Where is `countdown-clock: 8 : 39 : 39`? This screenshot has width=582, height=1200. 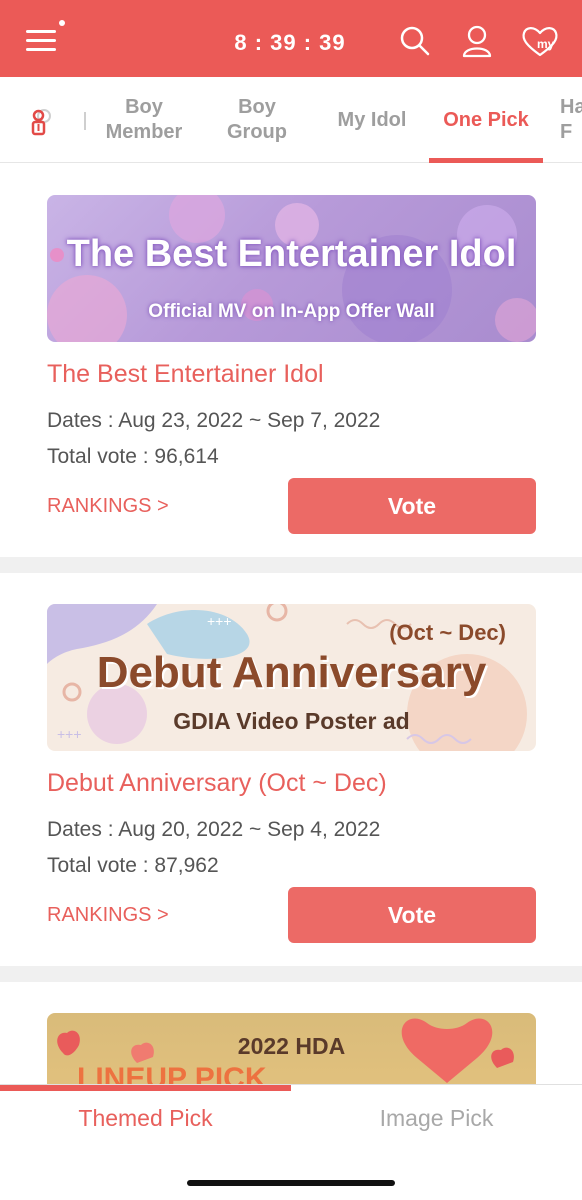
countdown-clock: 8 : 39 : 39 is located at coordinates (290, 42).